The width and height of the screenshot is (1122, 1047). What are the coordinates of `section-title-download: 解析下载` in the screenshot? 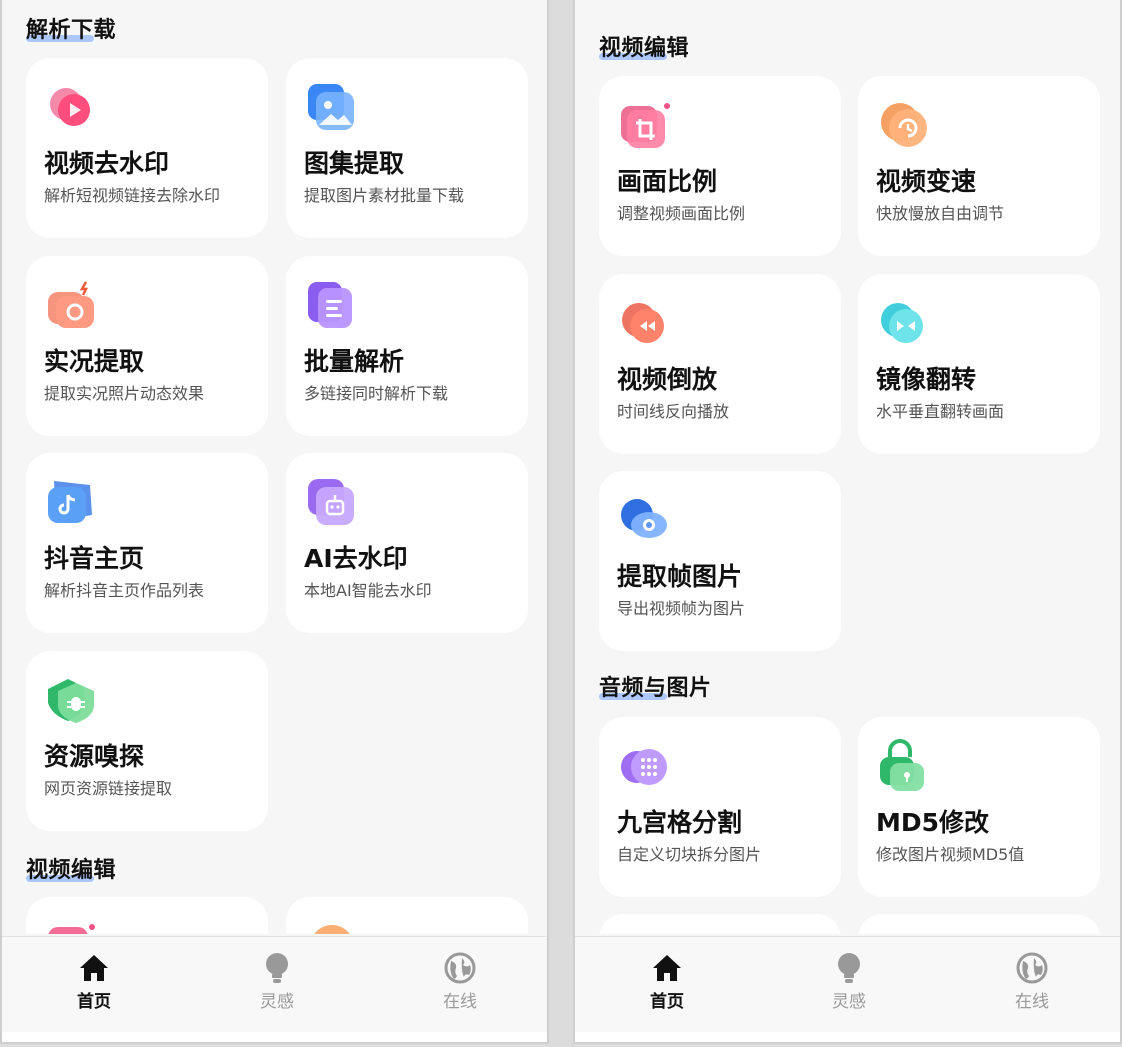 It's located at (71, 30).